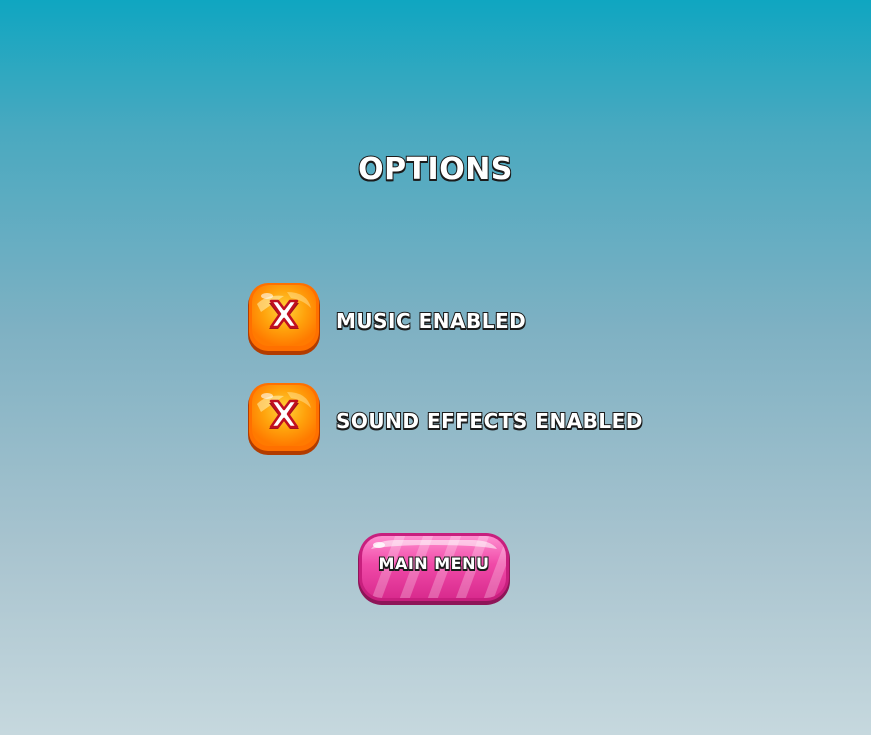  I want to click on main-menu-button: MAIN MENU, so click(434, 569).